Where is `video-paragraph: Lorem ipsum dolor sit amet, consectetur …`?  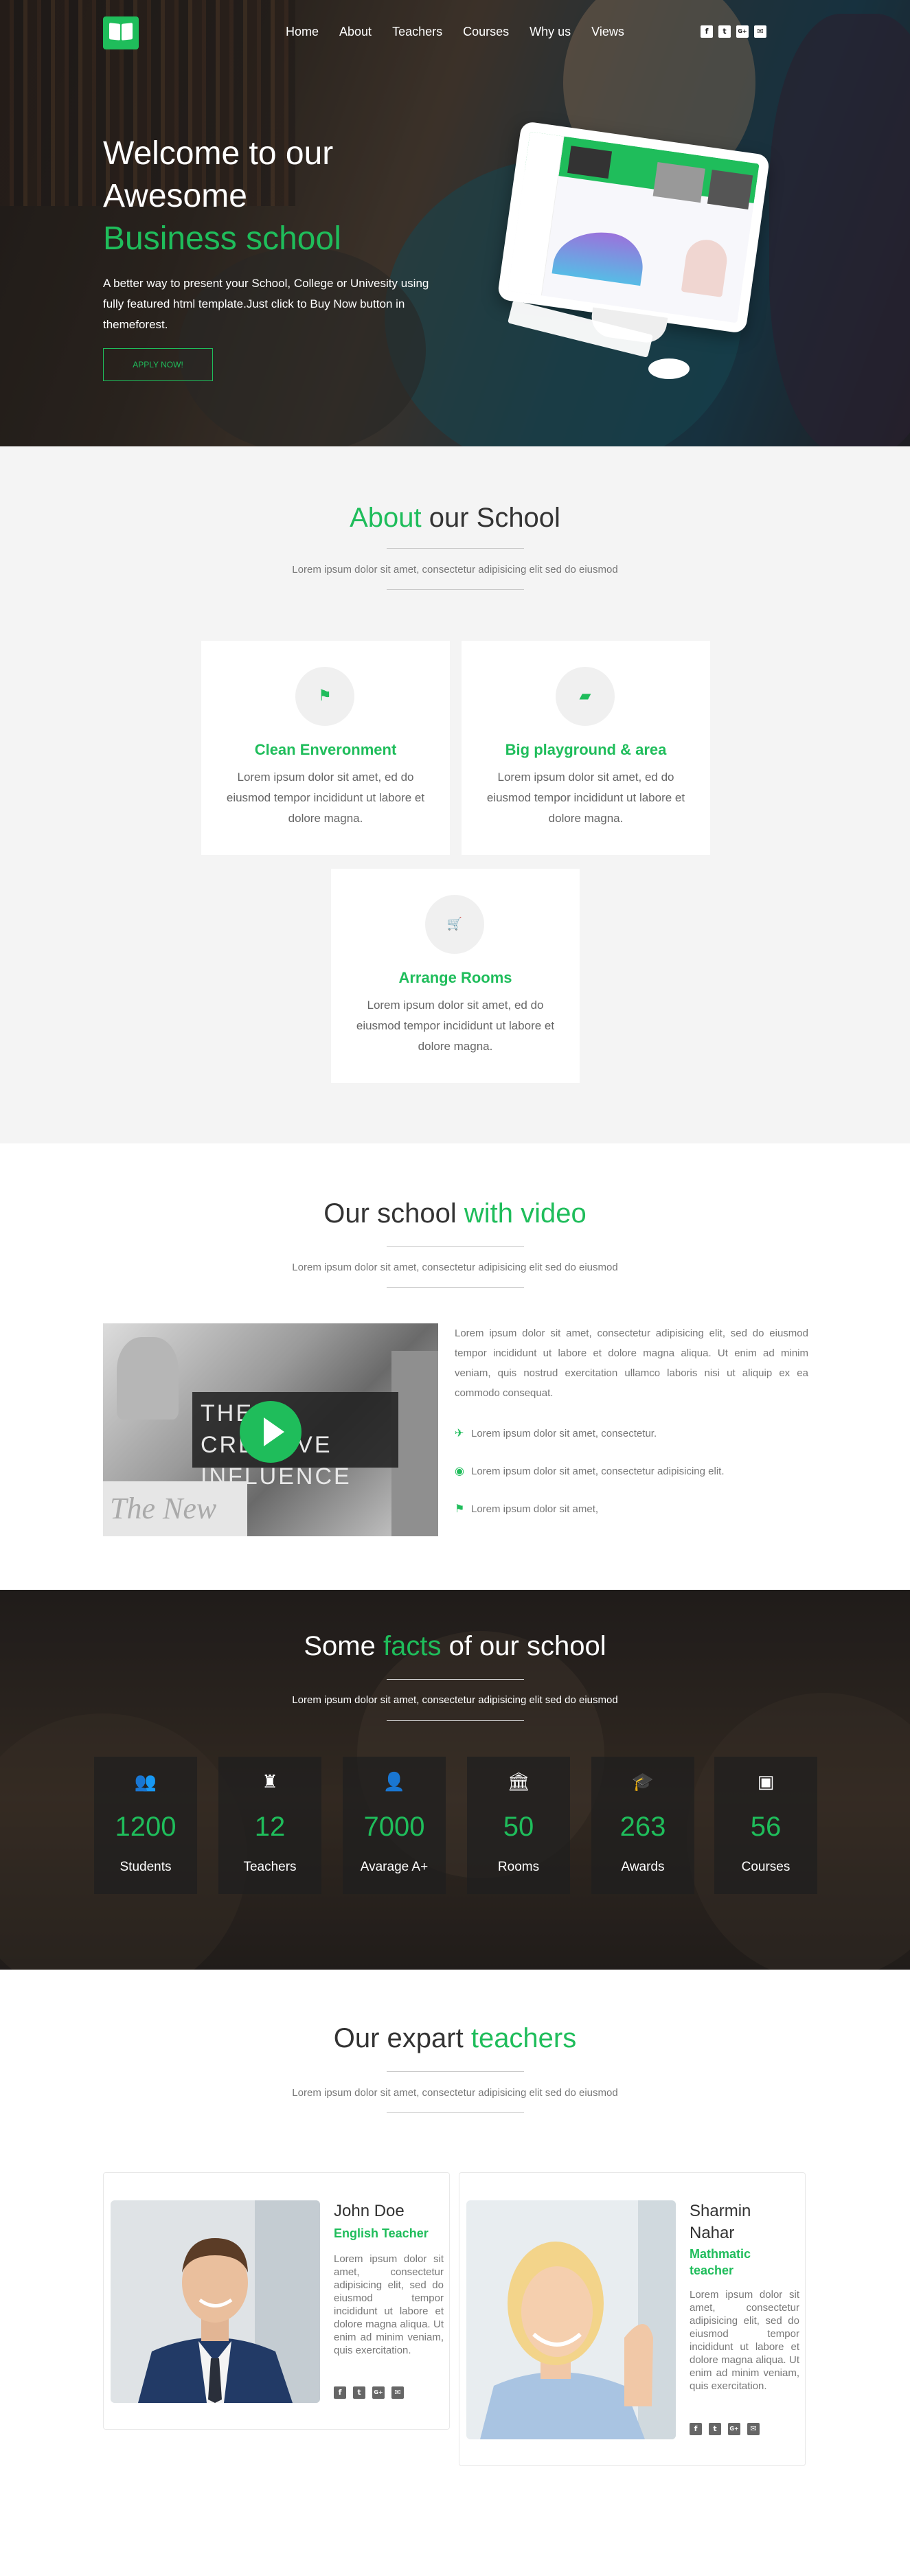 video-paragraph: Lorem ipsum dolor sit amet, consectetur … is located at coordinates (631, 1363).